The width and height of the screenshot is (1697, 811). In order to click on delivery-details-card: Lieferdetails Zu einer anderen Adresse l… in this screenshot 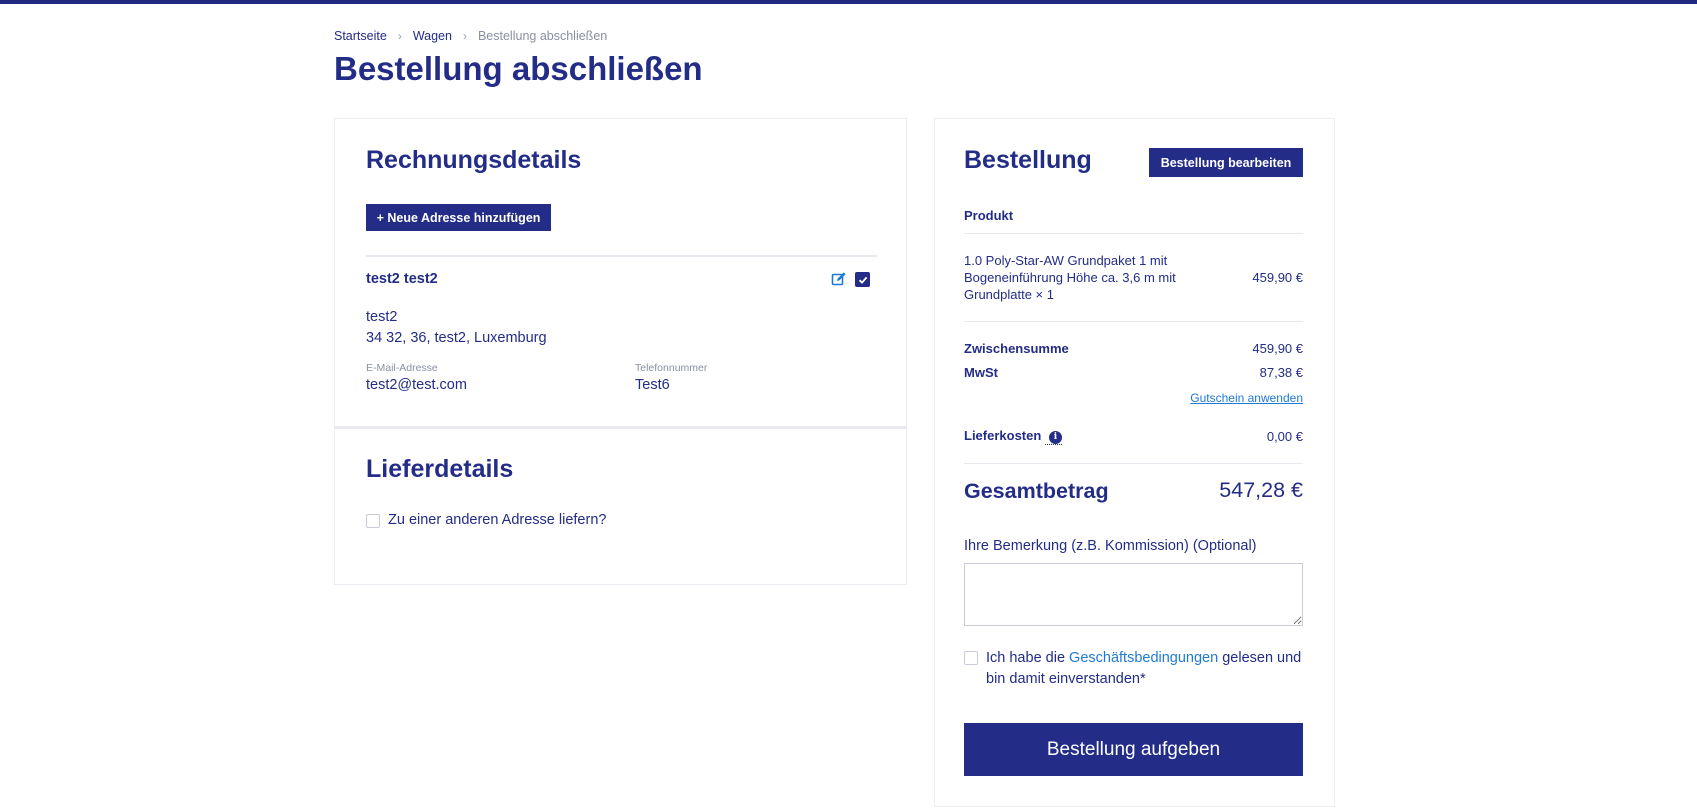, I will do `click(620, 506)`.